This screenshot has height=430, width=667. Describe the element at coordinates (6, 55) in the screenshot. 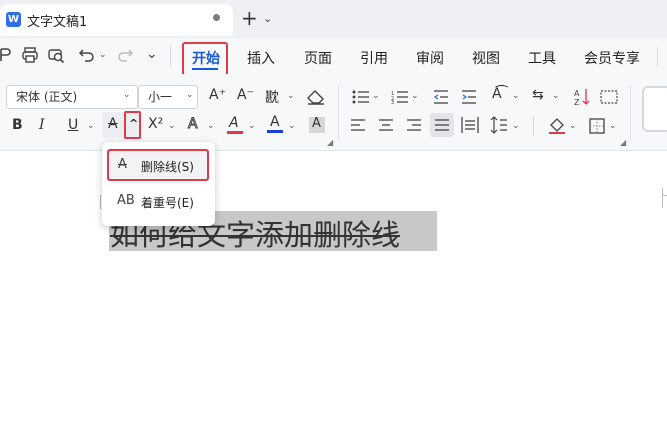

I see `partial-app-icon` at that location.